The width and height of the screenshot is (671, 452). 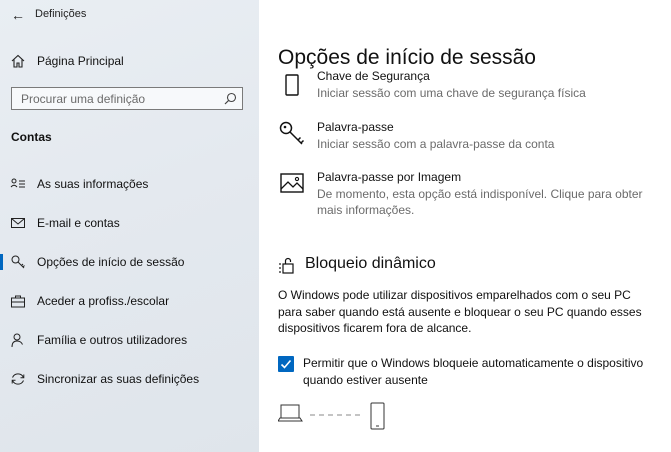 What do you see at coordinates (129, 61) in the screenshot?
I see `home-nav-item: Página Principal` at bounding box center [129, 61].